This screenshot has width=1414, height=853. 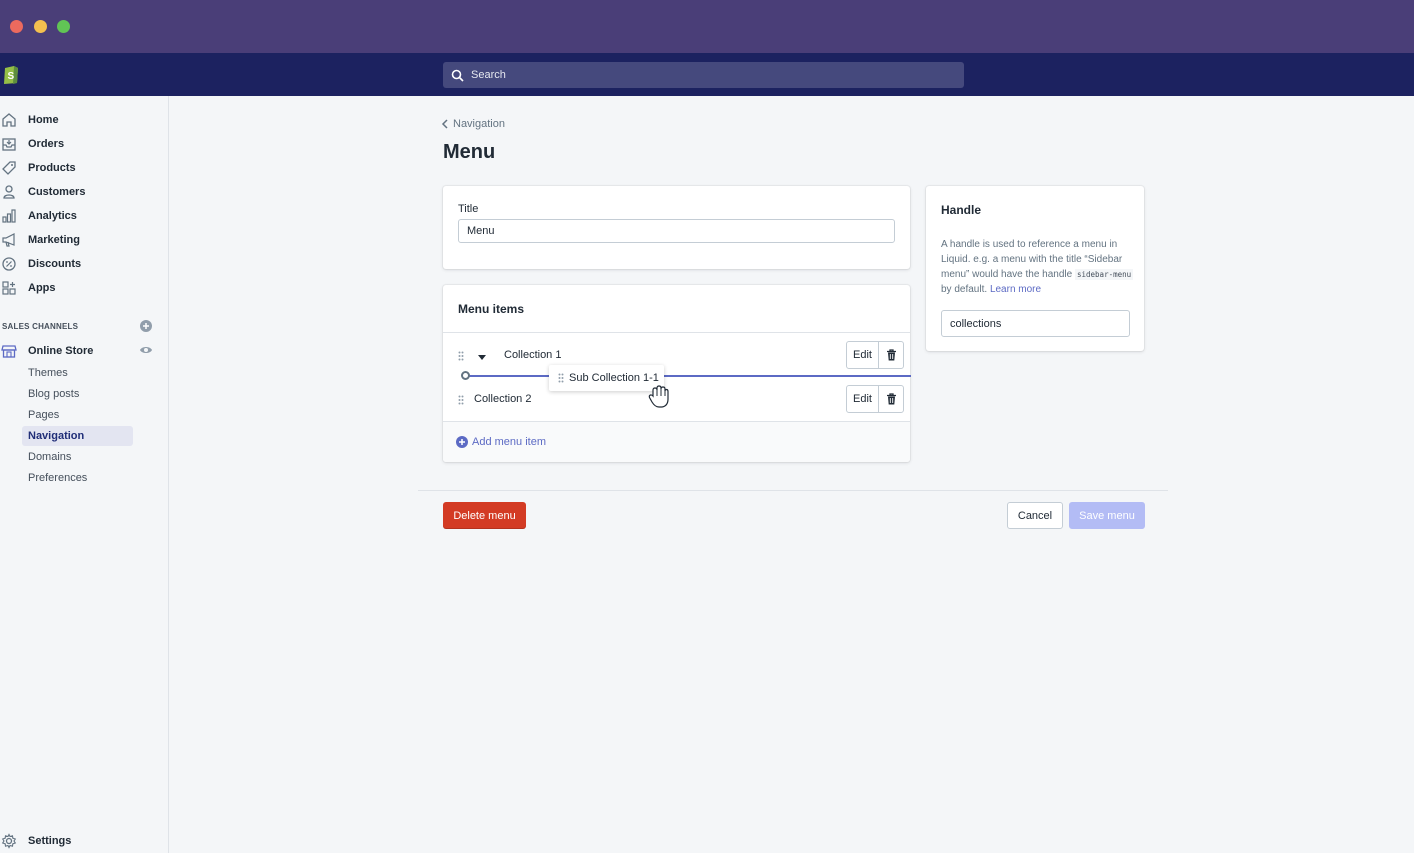 What do you see at coordinates (1015, 289) in the screenshot?
I see `learn-more-link: Learn more` at bounding box center [1015, 289].